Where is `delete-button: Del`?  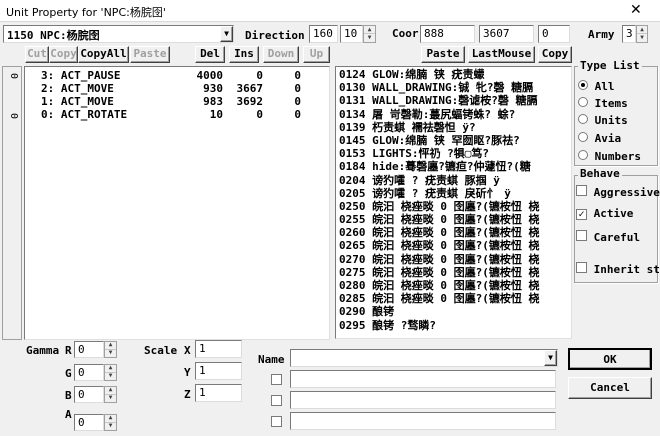
delete-button: Del is located at coordinates (210, 54).